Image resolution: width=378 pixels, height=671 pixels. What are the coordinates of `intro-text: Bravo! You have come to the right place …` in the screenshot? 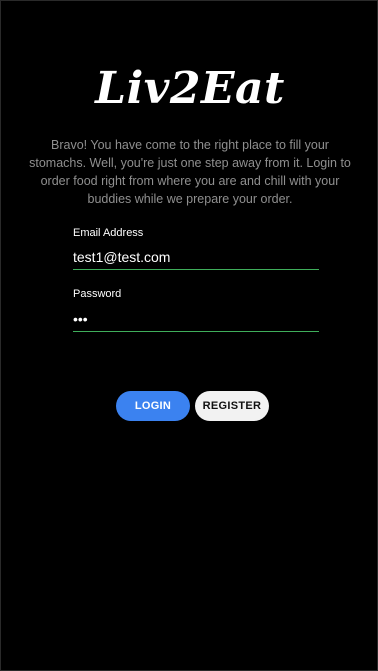 It's located at (190, 172).